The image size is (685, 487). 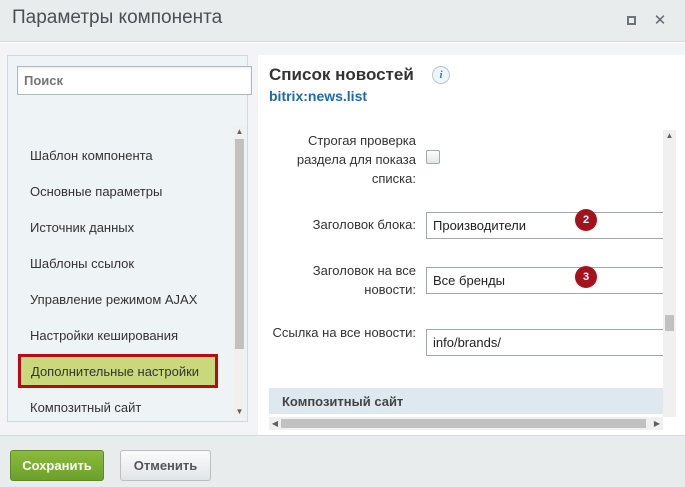 What do you see at coordinates (91, 155) in the screenshot?
I see `sidebar-item-template: Шаблон компонента` at bounding box center [91, 155].